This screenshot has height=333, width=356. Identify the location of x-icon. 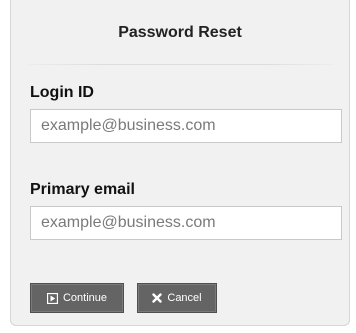
(157, 298).